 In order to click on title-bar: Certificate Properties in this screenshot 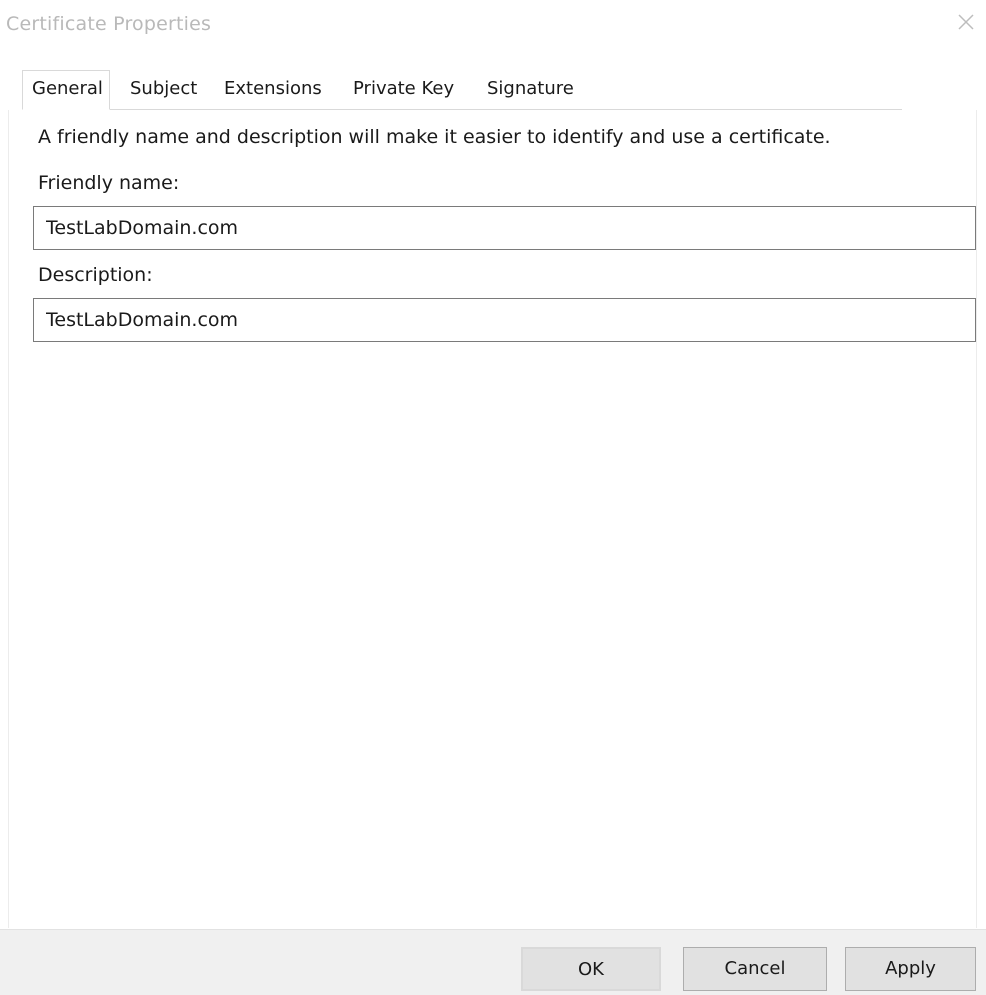, I will do `click(493, 25)`.